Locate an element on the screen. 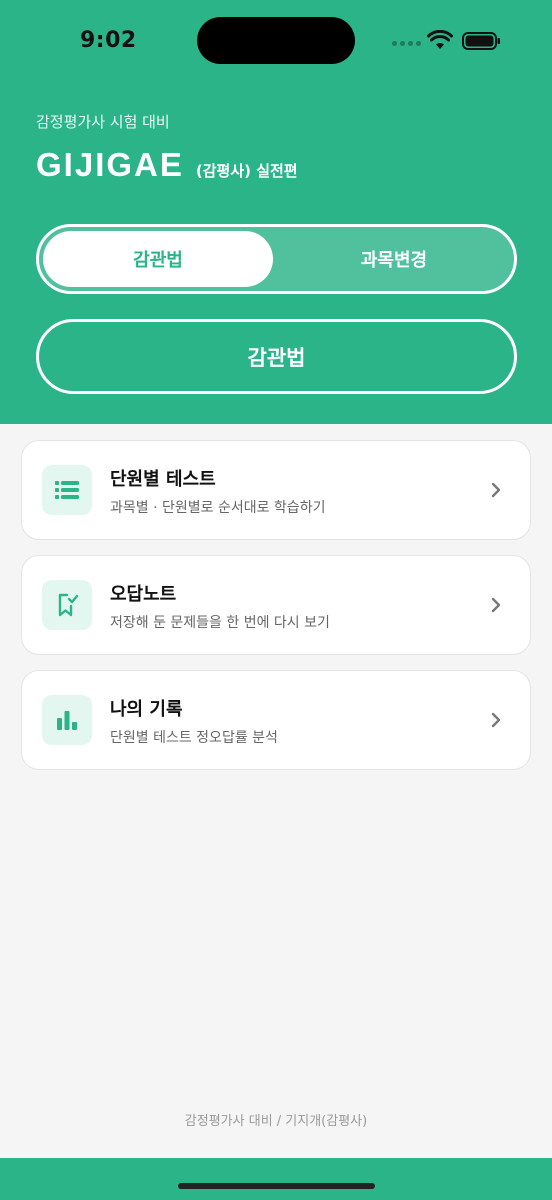 The image size is (552, 1200). list-icon is located at coordinates (67, 490).